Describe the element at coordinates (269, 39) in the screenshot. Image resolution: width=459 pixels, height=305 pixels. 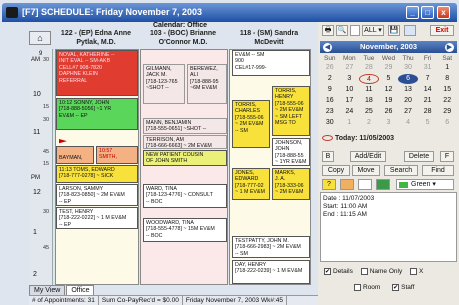
I see `column-header-sm: 118 - (SM) Sandra McDevitt` at that location.